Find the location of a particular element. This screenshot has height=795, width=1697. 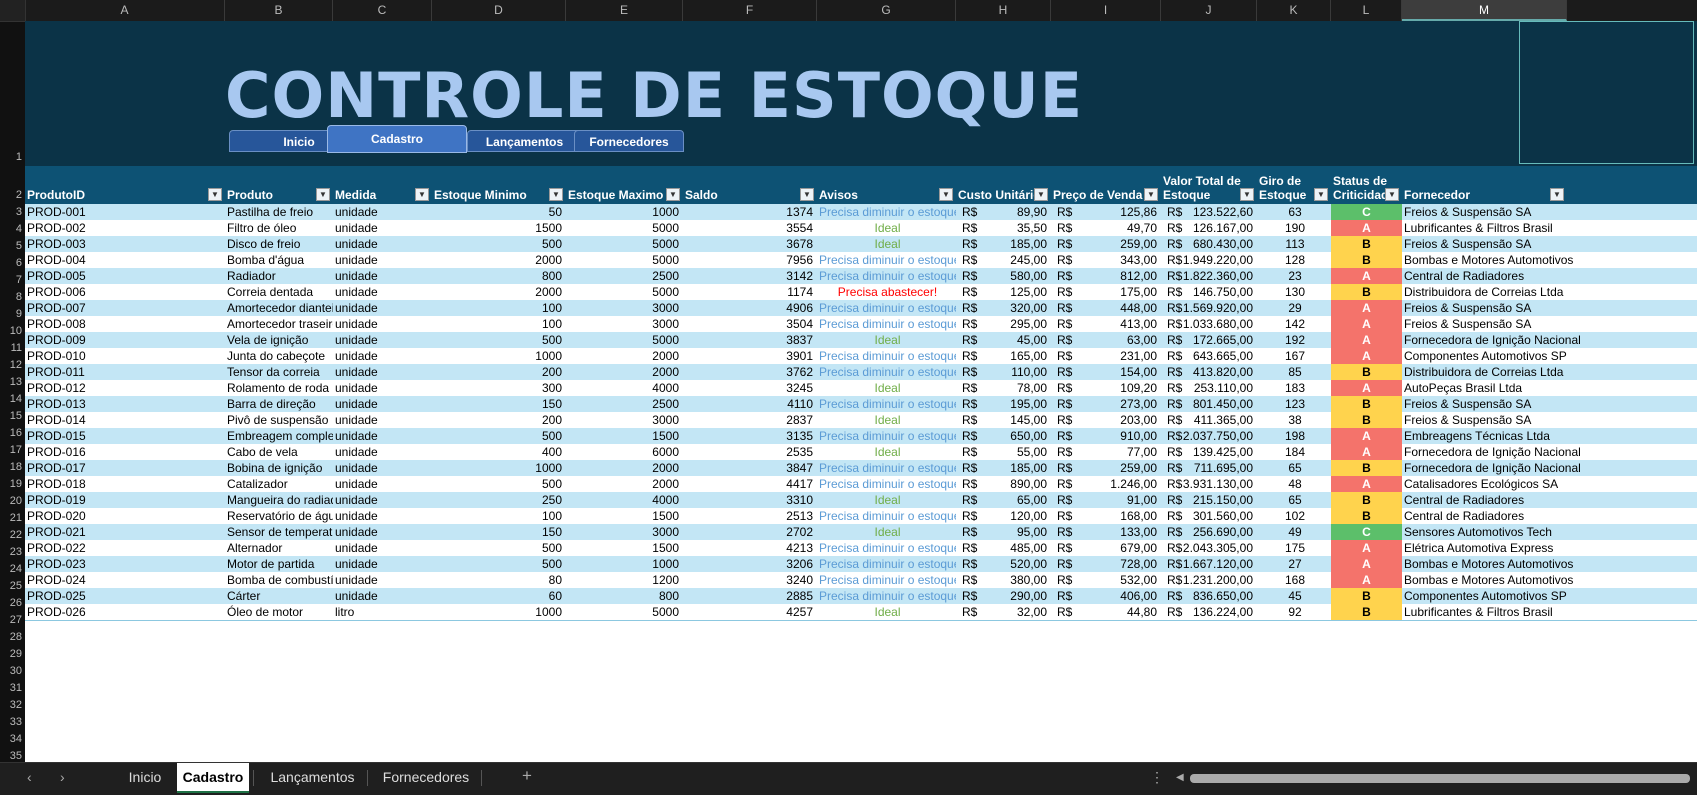

col-K: K is located at coordinates (1294, 10).